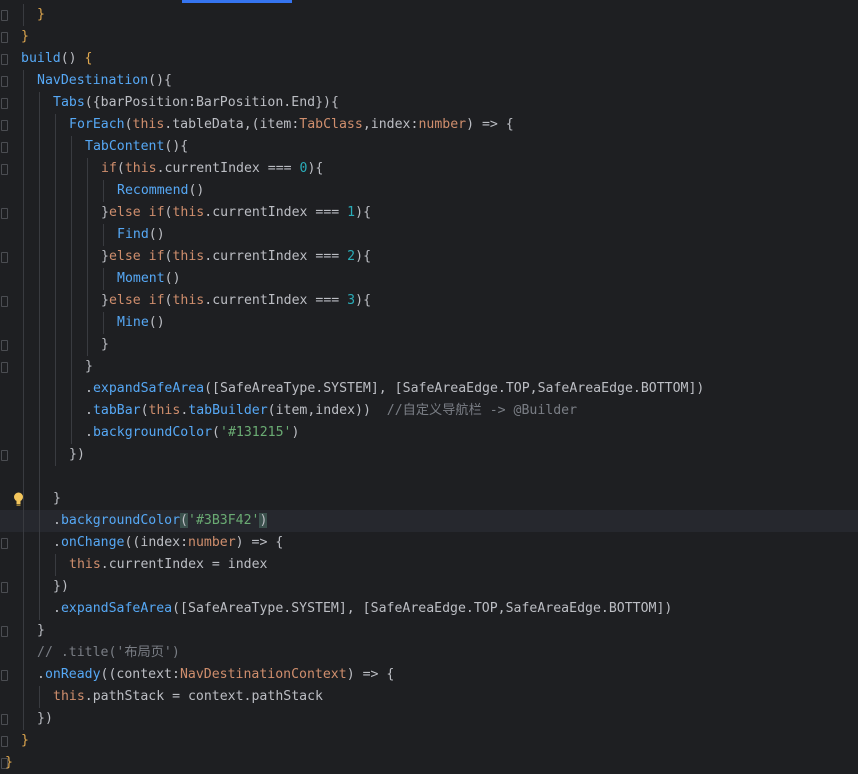  What do you see at coordinates (429, 565) in the screenshot?
I see `code-line: this.currentIndex = index` at bounding box center [429, 565].